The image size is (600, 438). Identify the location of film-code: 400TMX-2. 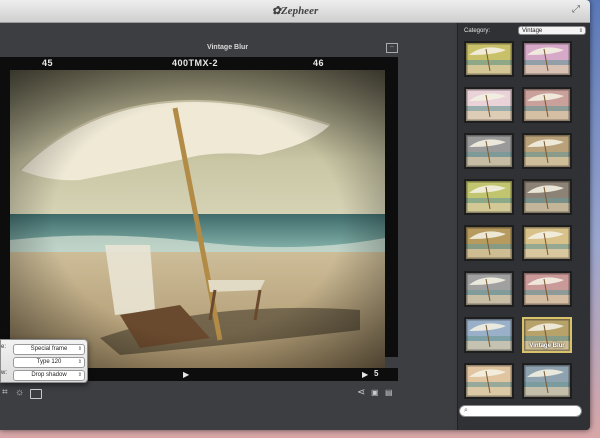
(195, 63).